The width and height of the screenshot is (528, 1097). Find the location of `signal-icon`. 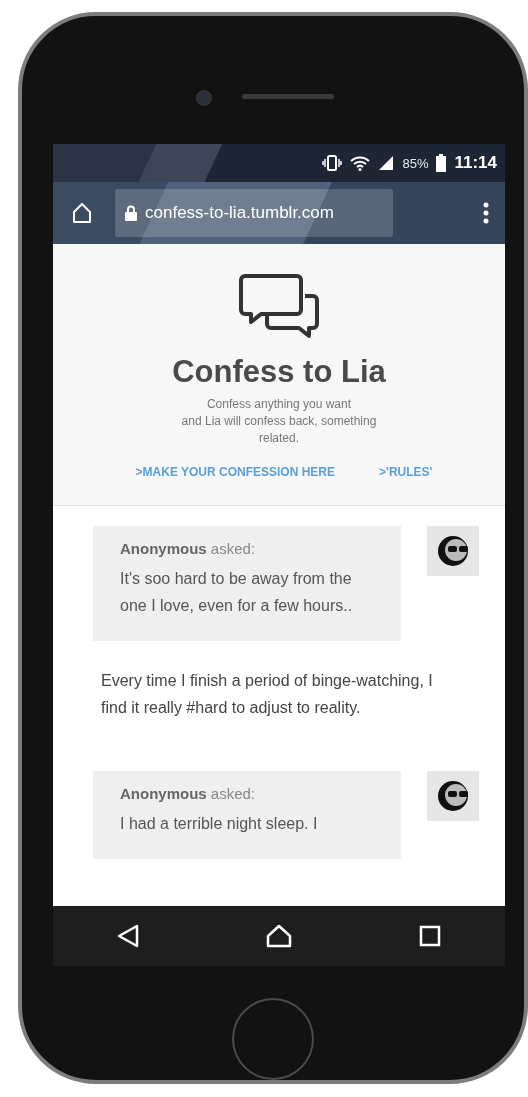

signal-icon is located at coordinates (386, 163).